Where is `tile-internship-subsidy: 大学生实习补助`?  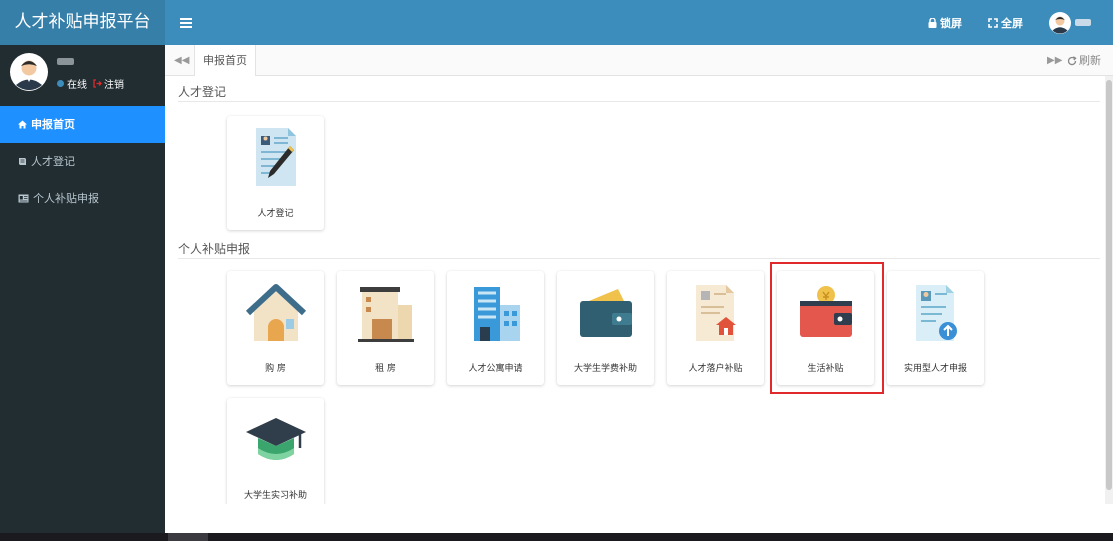 tile-internship-subsidy: 大学生实习补助 is located at coordinates (275, 455).